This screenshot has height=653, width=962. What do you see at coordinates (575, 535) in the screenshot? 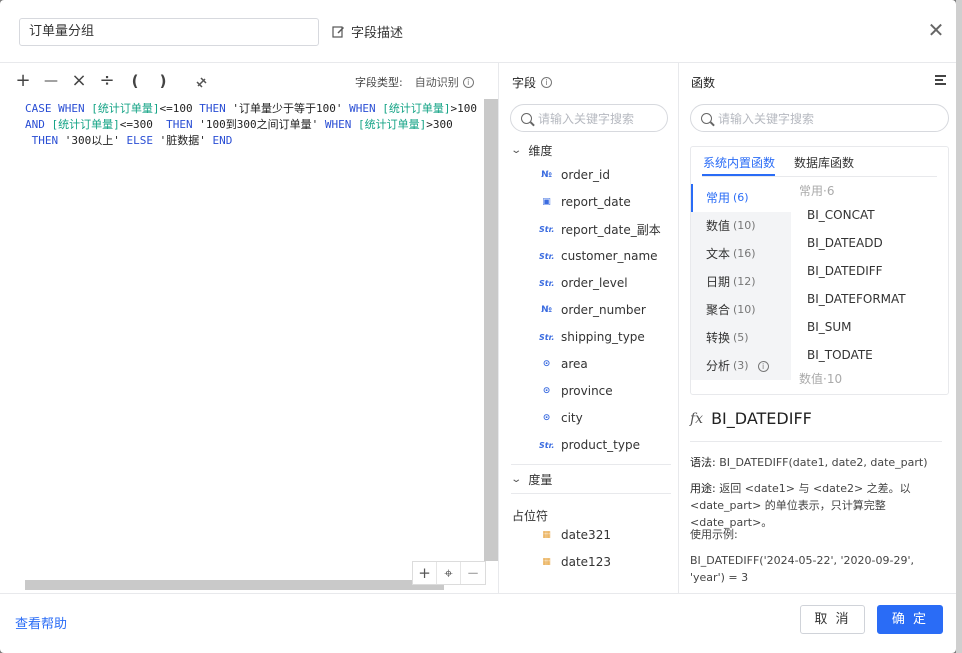
I see `placeholder-item-date321: ▦ date321` at bounding box center [575, 535].